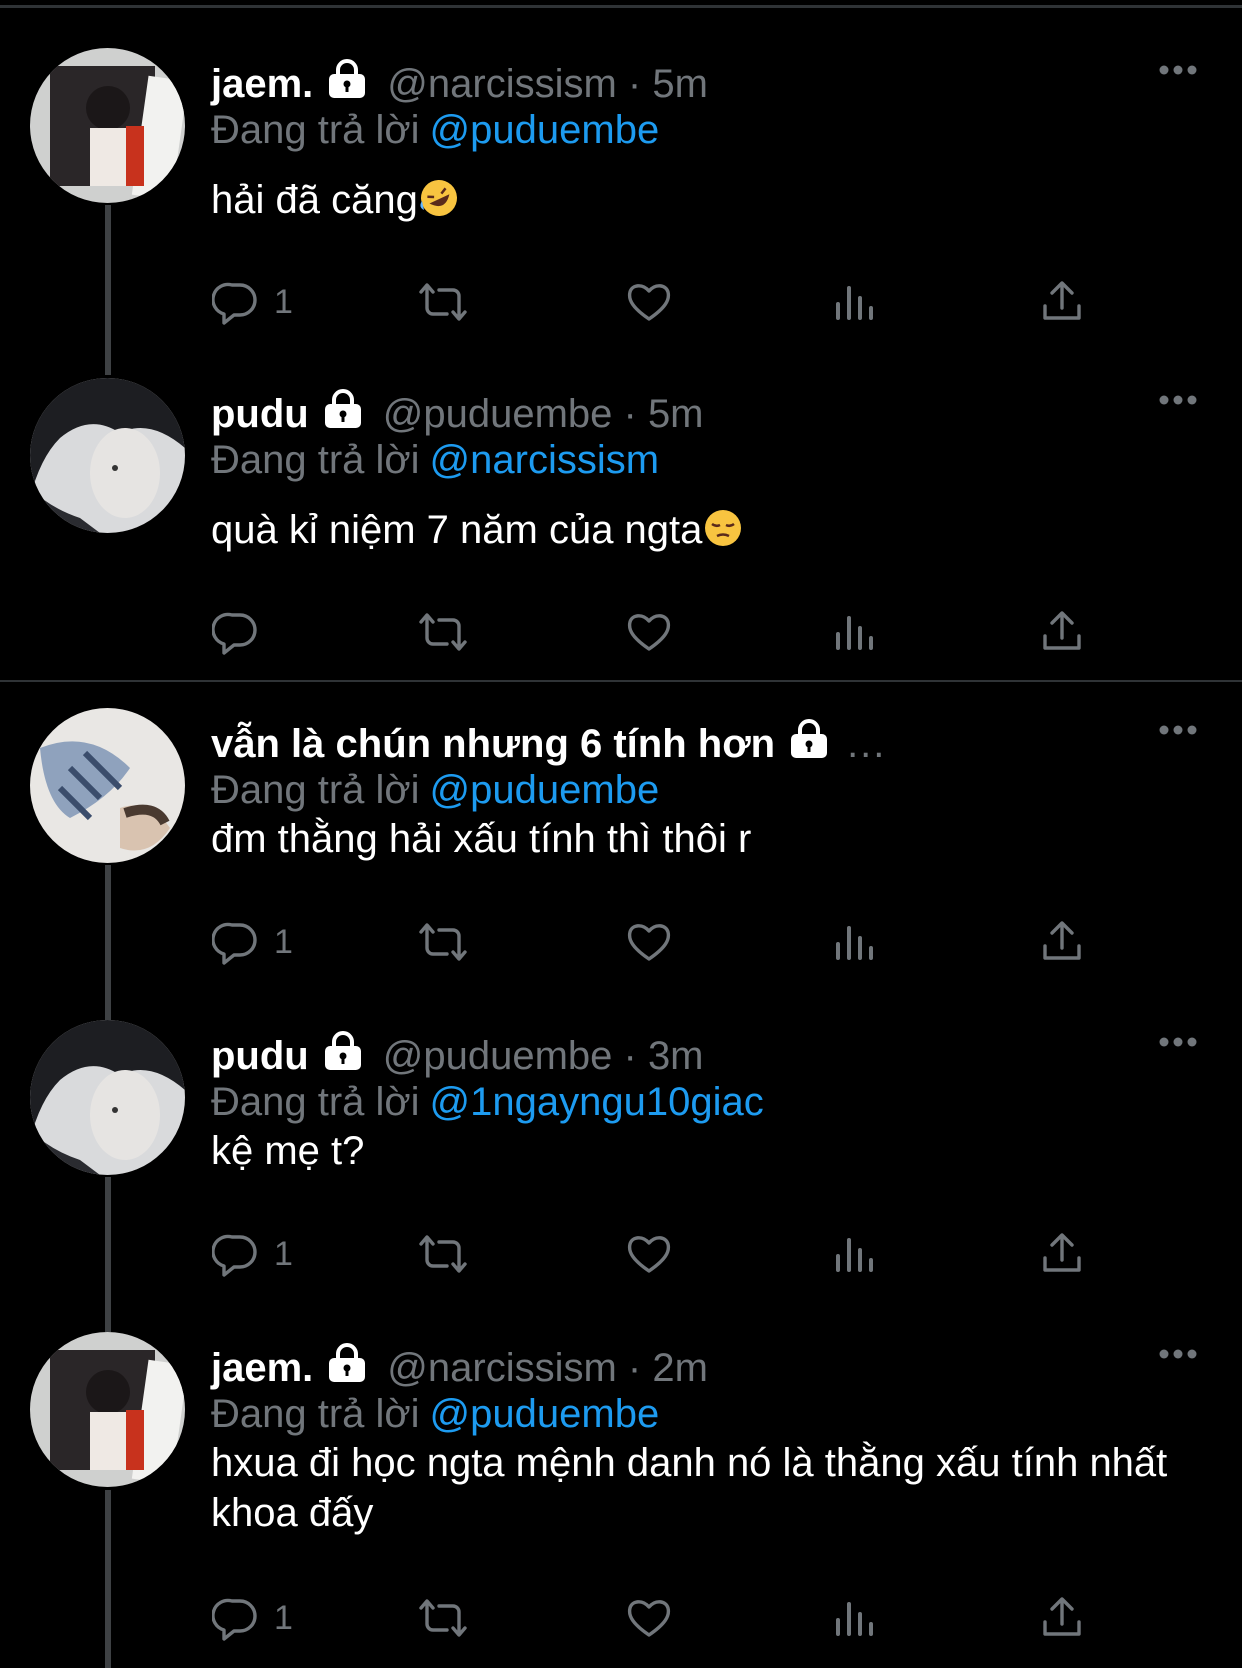 This screenshot has height=1668, width=1242. What do you see at coordinates (314, 200) in the screenshot?
I see `tweet-text-content: hải đã căng` at bounding box center [314, 200].